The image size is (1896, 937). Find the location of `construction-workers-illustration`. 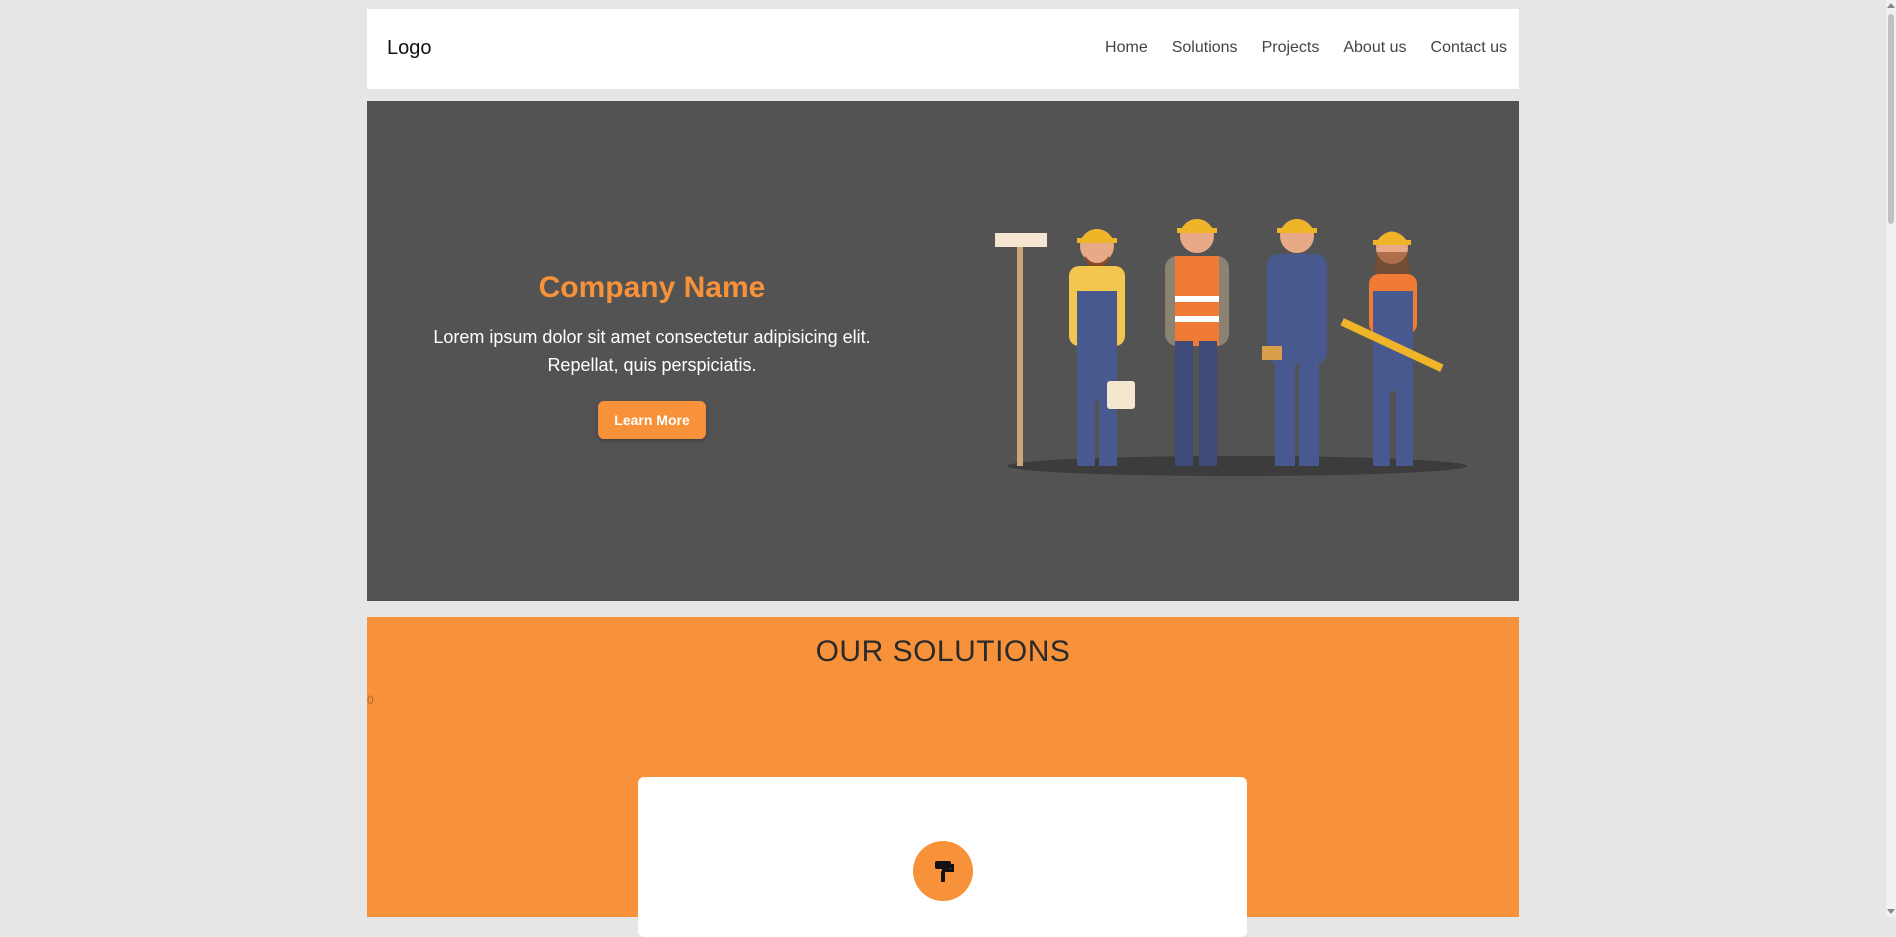

construction-workers-illustration is located at coordinates (1231, 347).